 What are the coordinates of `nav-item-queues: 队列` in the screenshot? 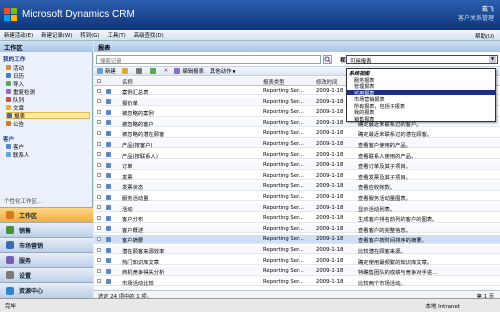 It's located at (48, 100).